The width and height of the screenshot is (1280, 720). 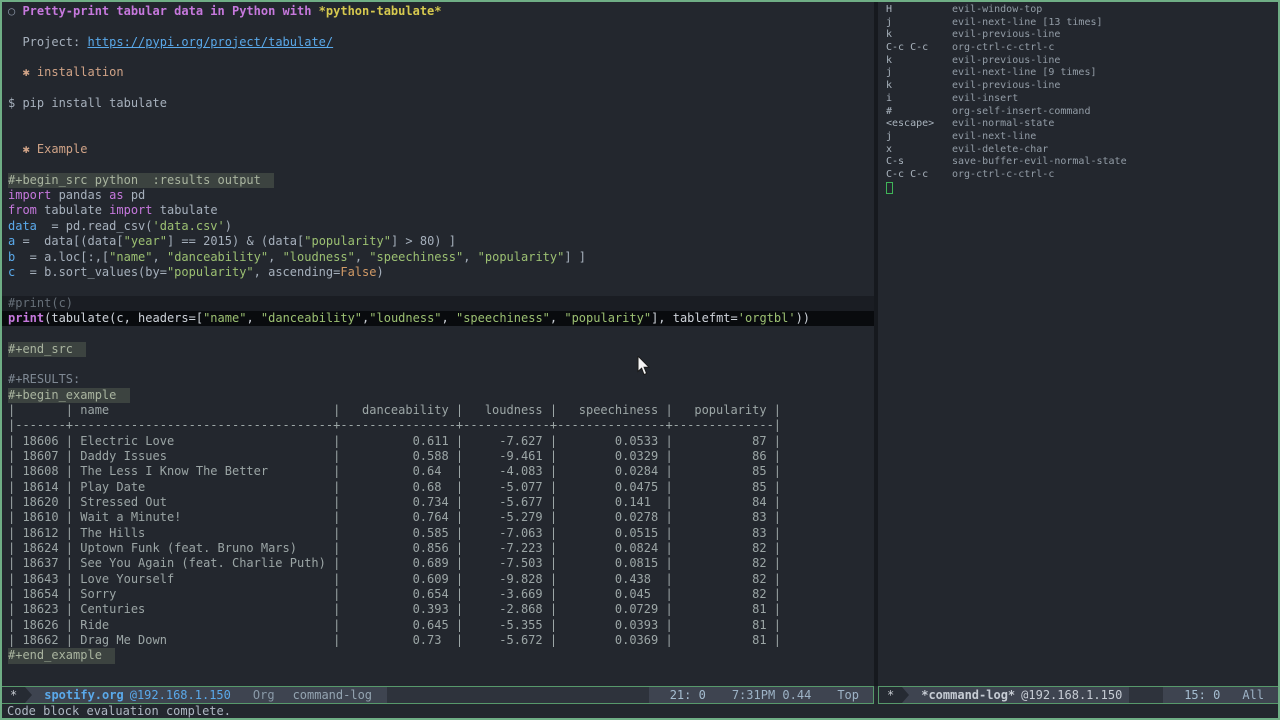 I want to click on command-log-entry: j evil-next-line [9 times], so click(x=1078, y=73).